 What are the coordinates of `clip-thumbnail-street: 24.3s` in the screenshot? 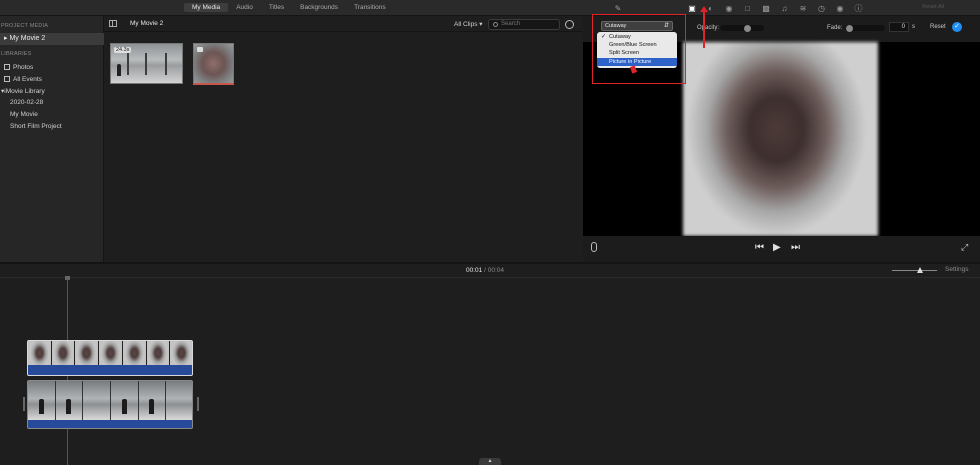 It's located at (146, 63).